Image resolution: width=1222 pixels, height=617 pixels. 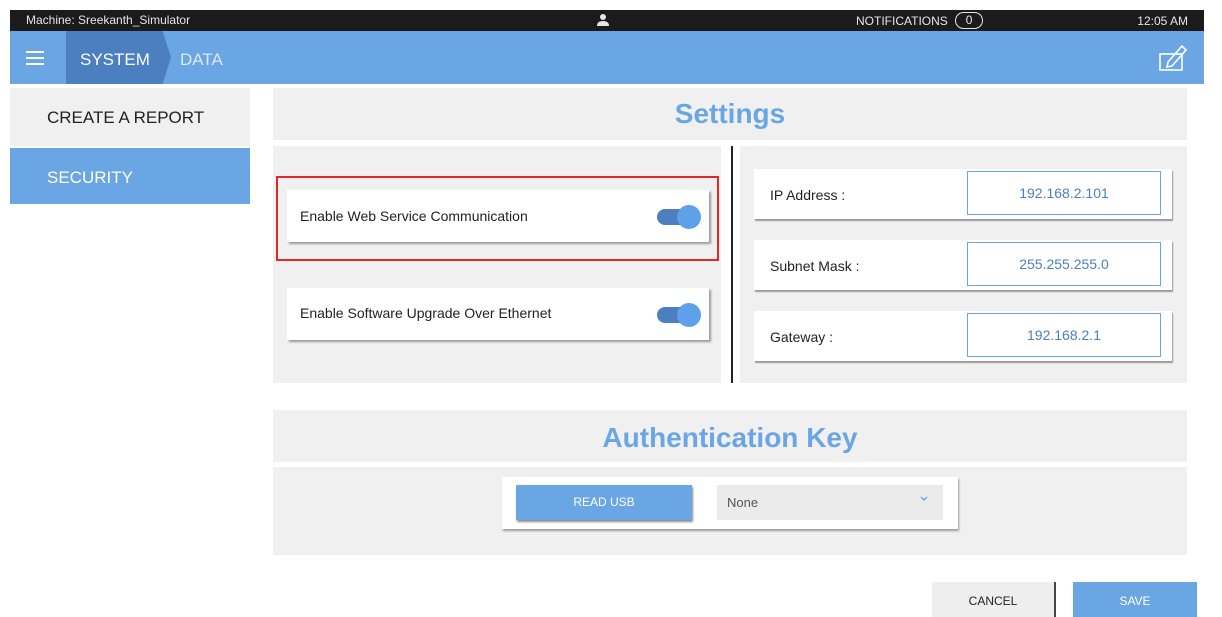 What do you see at coordinates (730, 436) in the screenshot?
I see `auth-key-title: Authentication Key` at bounding box center [730, 436].